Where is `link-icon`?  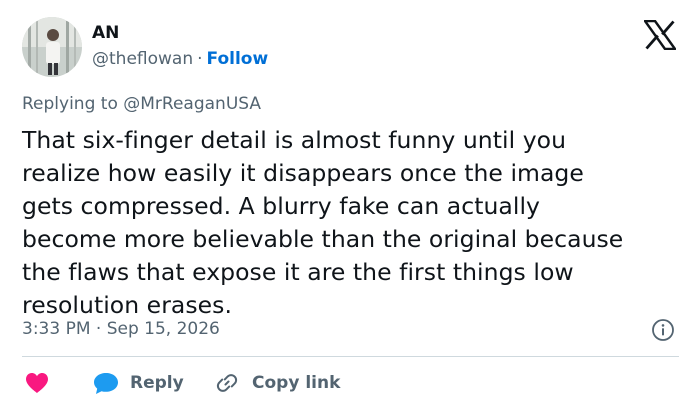 link-icon is located at coordinates (227, 383).